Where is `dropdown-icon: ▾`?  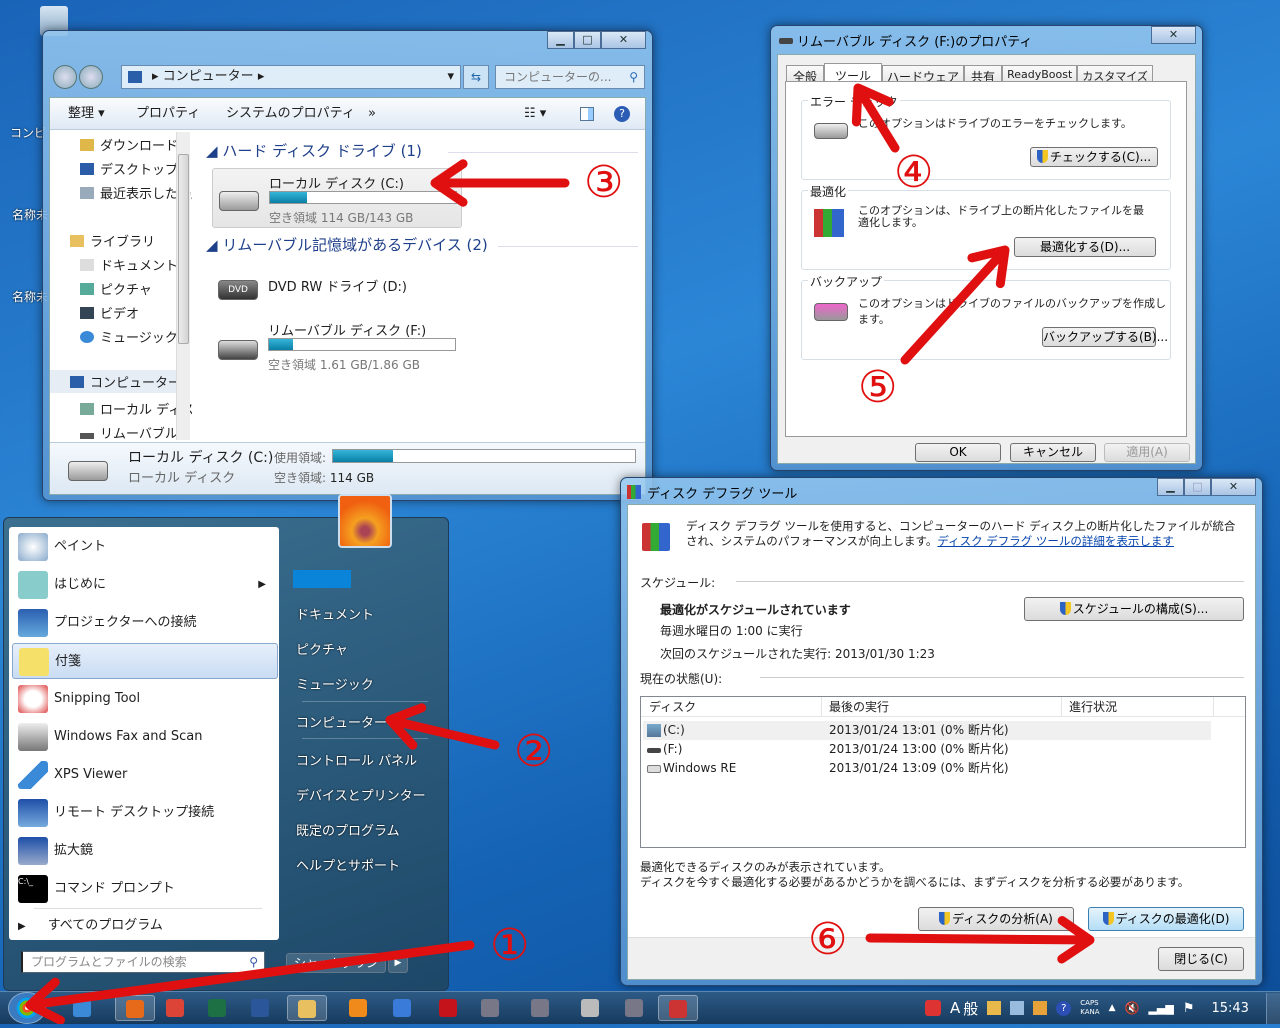
dropdown-icon: ▾ is located at coordinates (450, 77).